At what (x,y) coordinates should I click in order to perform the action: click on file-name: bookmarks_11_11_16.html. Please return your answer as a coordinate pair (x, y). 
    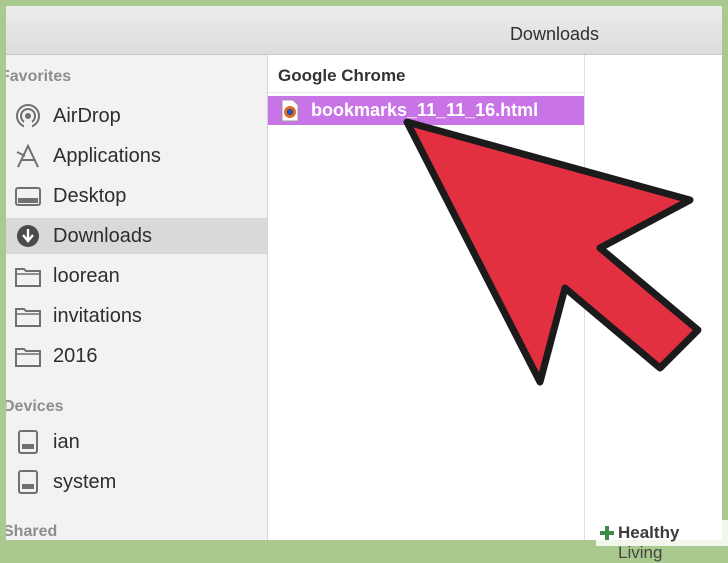
    Looking at the image, I should click on (425, 110).